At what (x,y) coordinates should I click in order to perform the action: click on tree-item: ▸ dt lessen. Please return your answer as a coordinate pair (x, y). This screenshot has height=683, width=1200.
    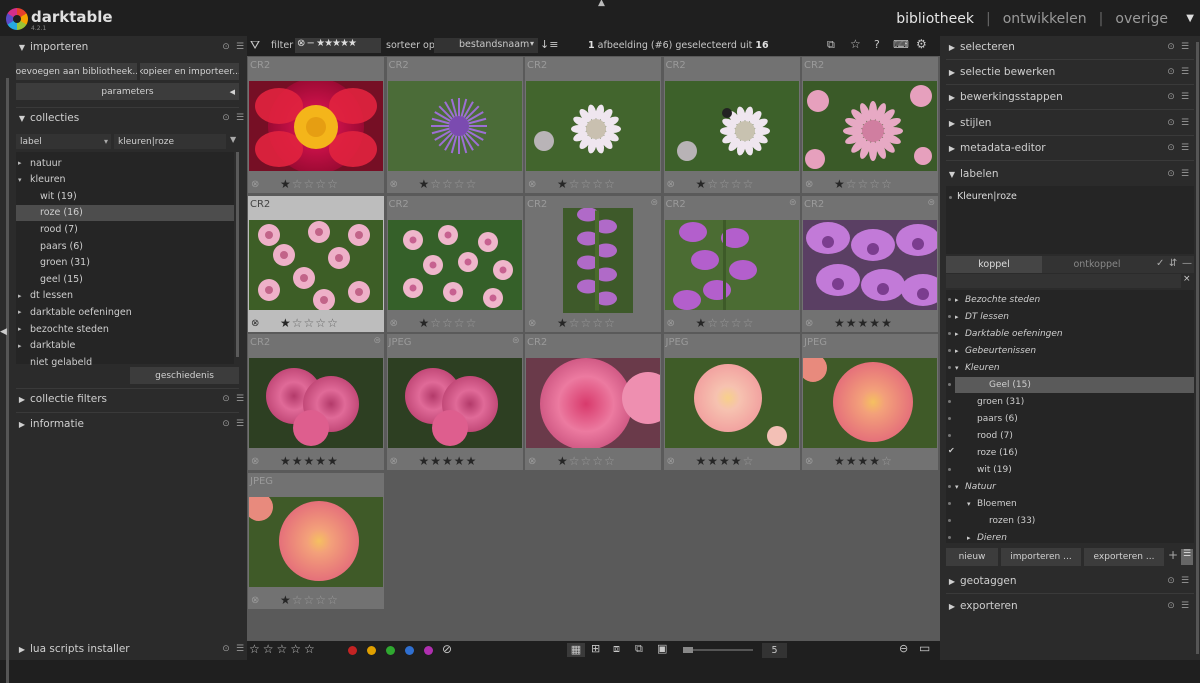
    Looking at the image, I should click on (45, 296).